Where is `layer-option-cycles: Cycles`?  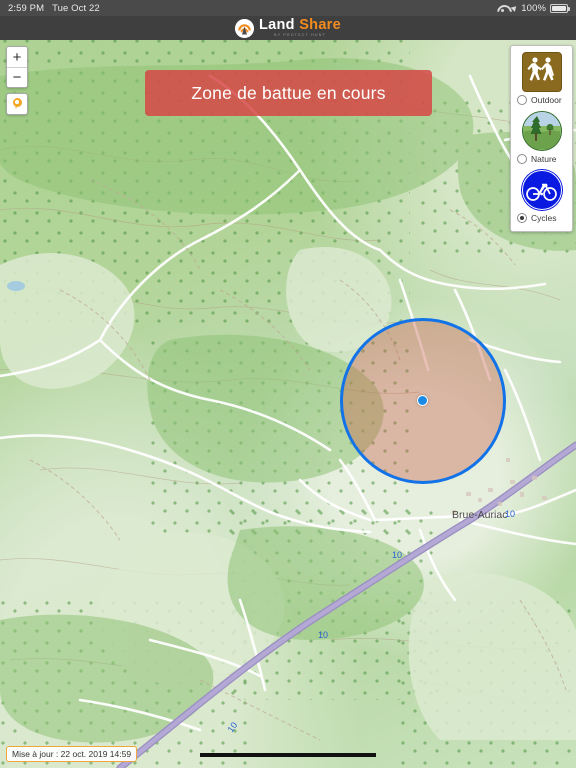 layer-option-cycles: Cycles is located at coordinates (541, 196).